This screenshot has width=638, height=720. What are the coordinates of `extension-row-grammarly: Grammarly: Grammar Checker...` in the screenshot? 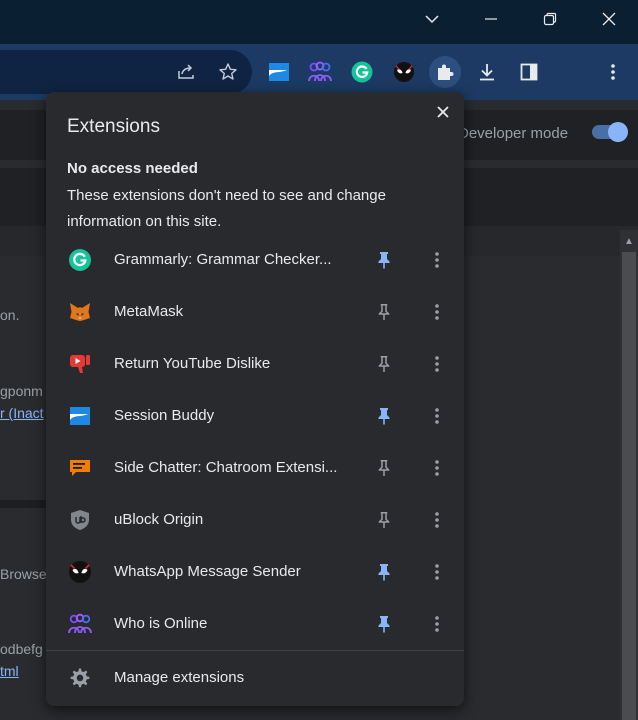 It's located at (255, 260).